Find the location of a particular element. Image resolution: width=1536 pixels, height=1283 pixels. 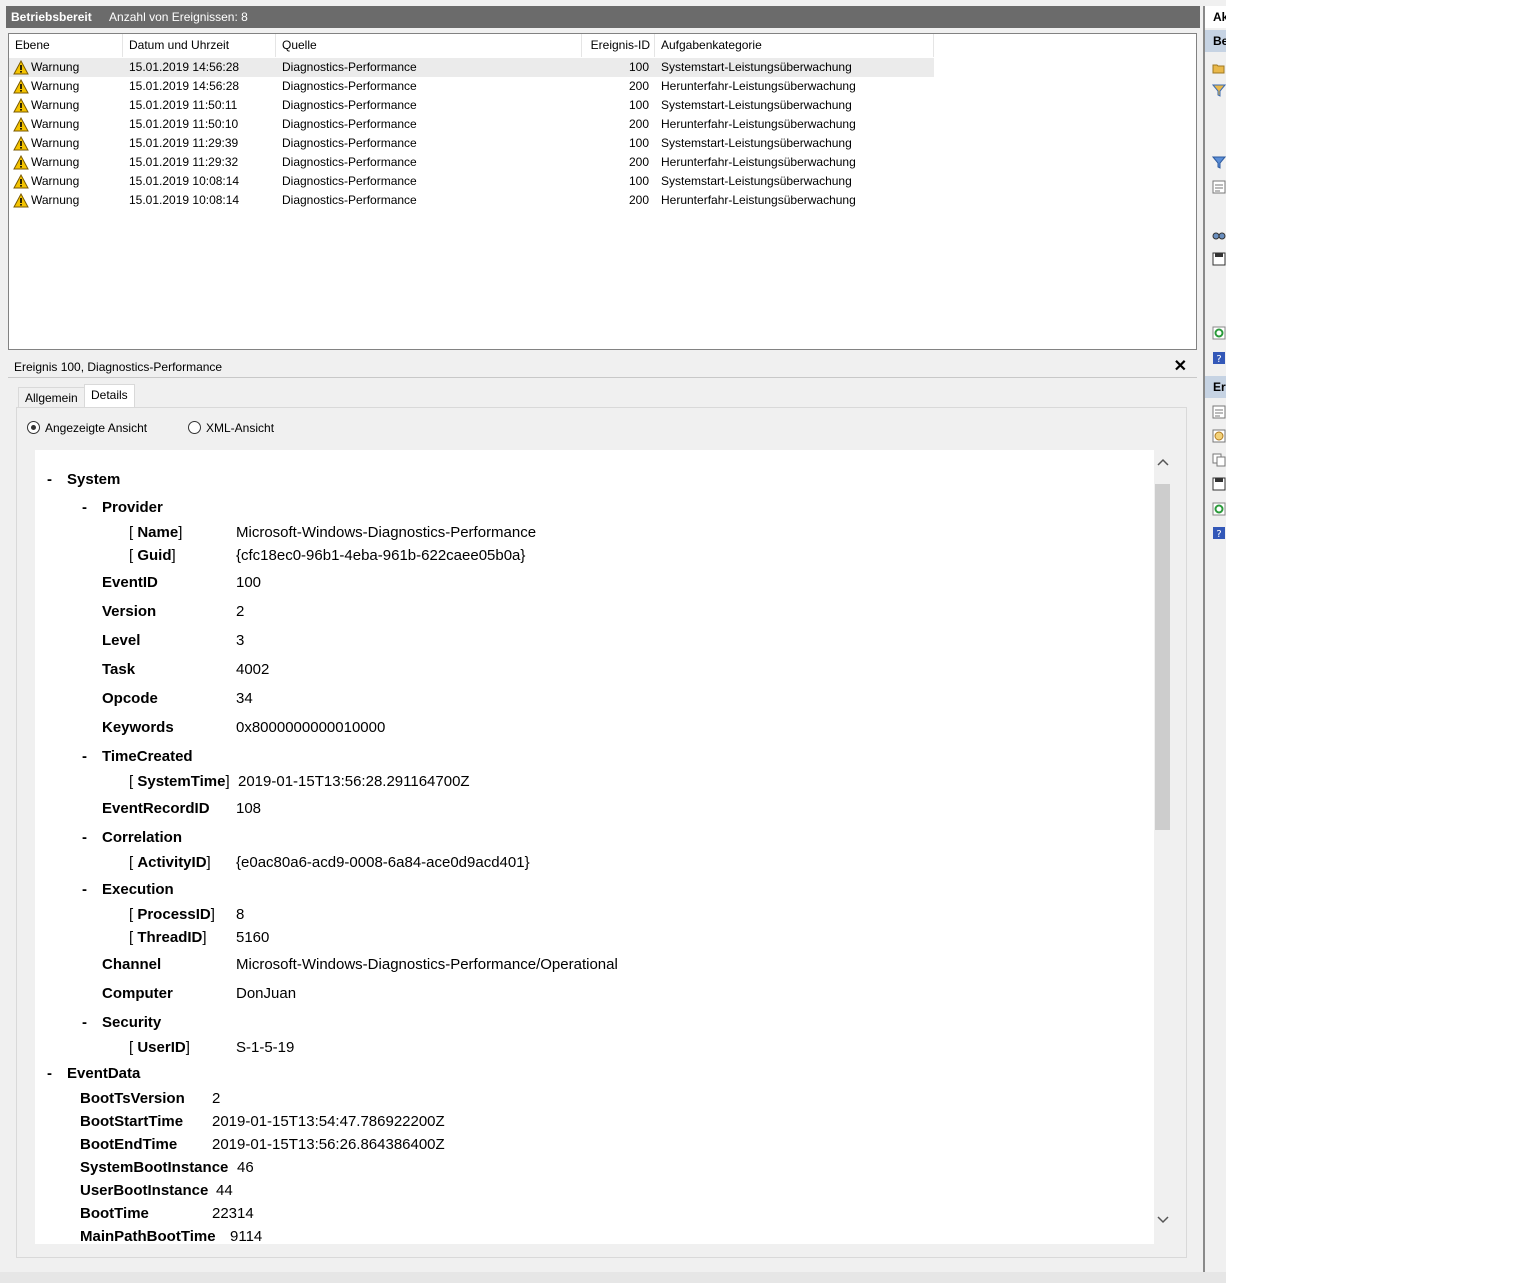

cell-datetime: 15.01.2019 14:56:28 is located at coordinates (184, 86).